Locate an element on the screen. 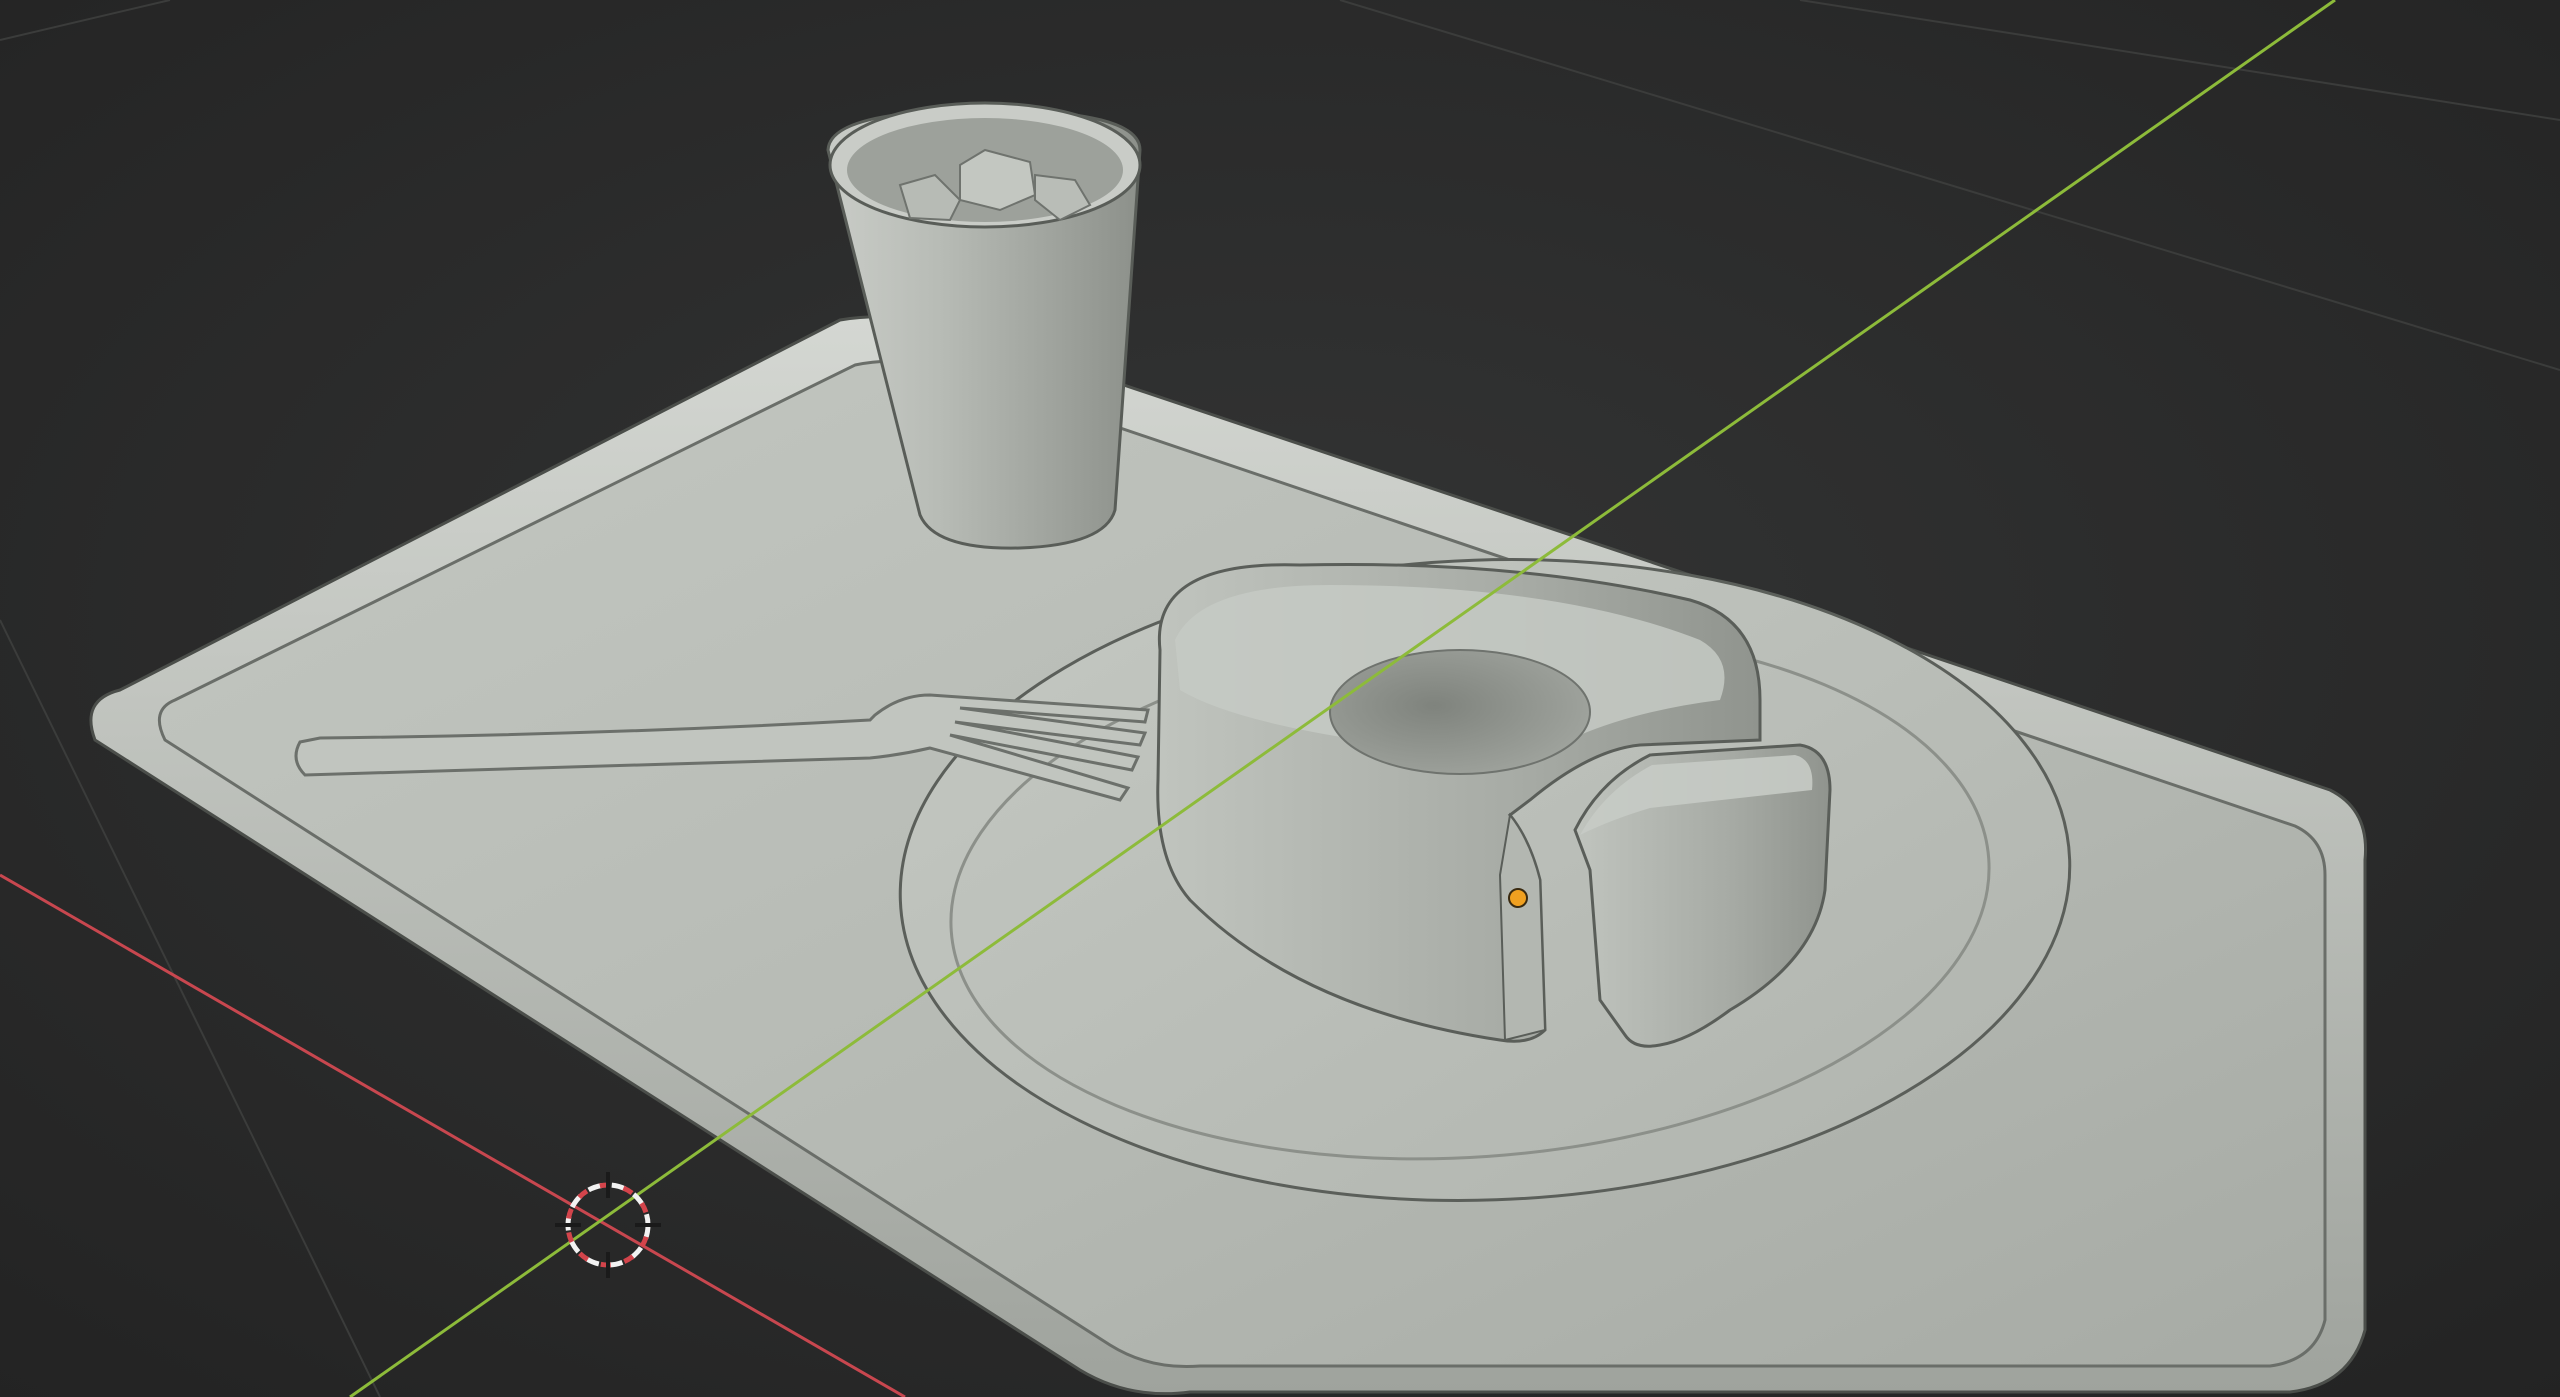 The image size is (2560, 1397). cake-ring-hole is located at coordinates (1460, 712).